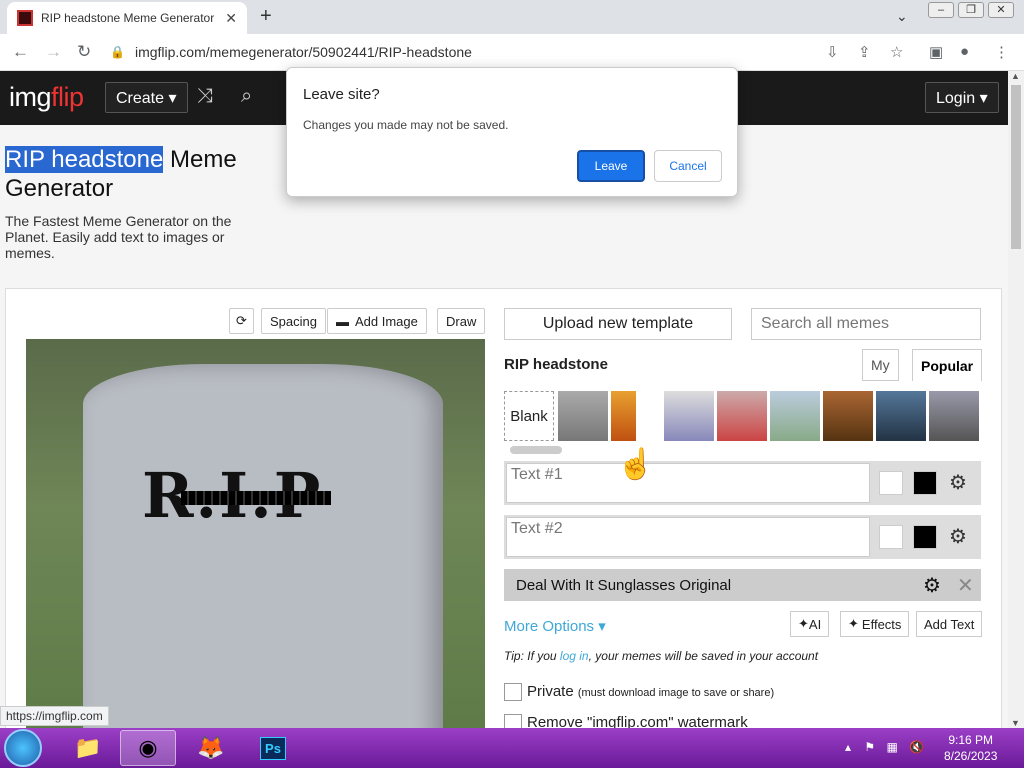  I want to click on rotate-button: ⟳, so click(241, 321).